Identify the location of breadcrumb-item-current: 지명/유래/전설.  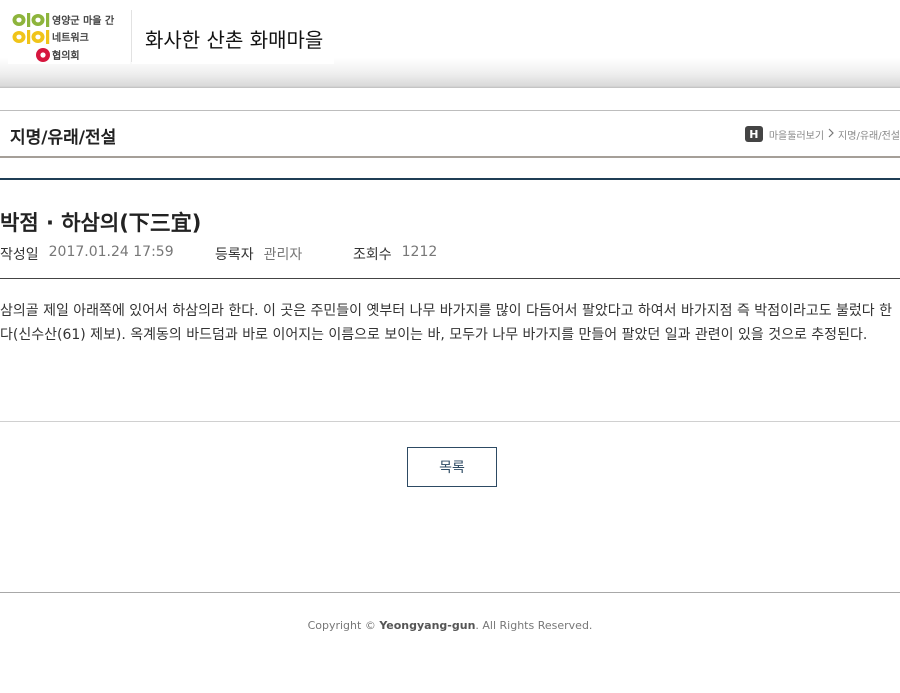
(869, 134).